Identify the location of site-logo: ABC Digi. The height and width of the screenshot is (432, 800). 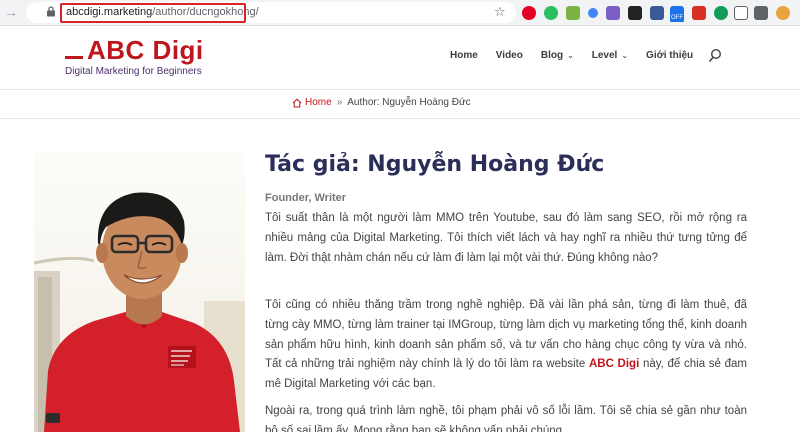
(134, 50).